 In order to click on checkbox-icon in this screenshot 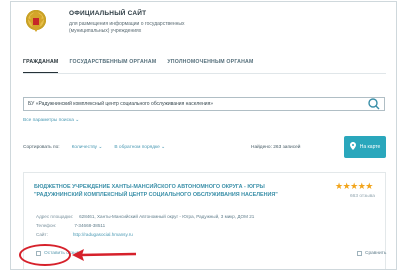, I will do `click(359, 253)`.